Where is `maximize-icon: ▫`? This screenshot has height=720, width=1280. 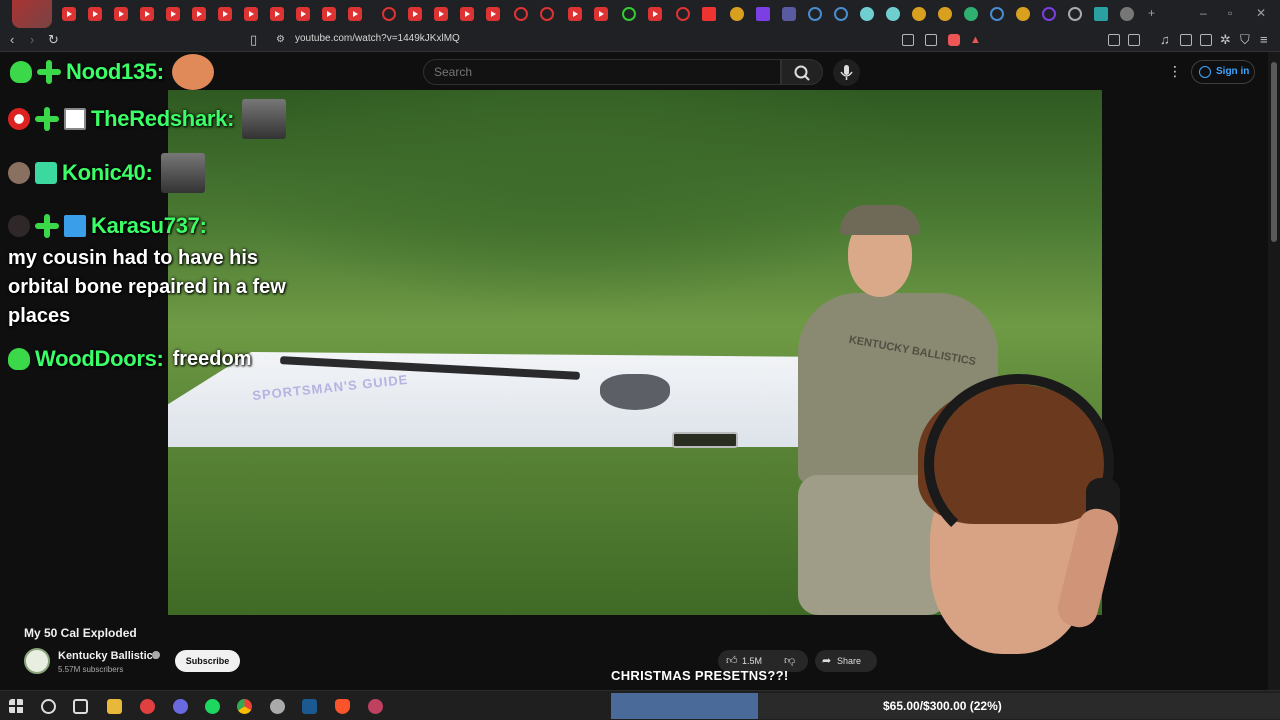
maximize-icon: ▫ is located at coordinates (1230, 13).